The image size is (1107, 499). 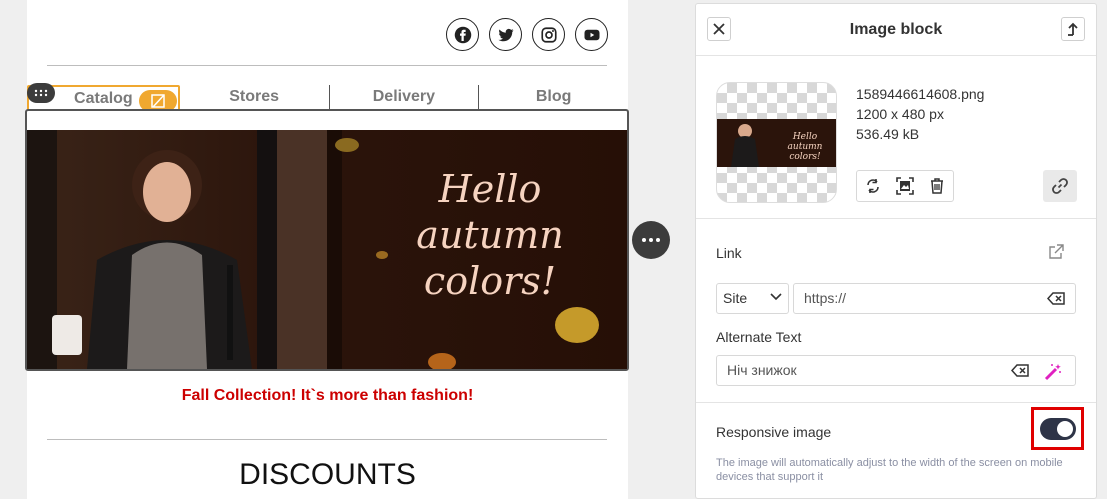 What do you see at coordinates (490, 235) in the screenshot?
I see `banner-headline: Hello autumn colors!` at bounding box center [490, 235].